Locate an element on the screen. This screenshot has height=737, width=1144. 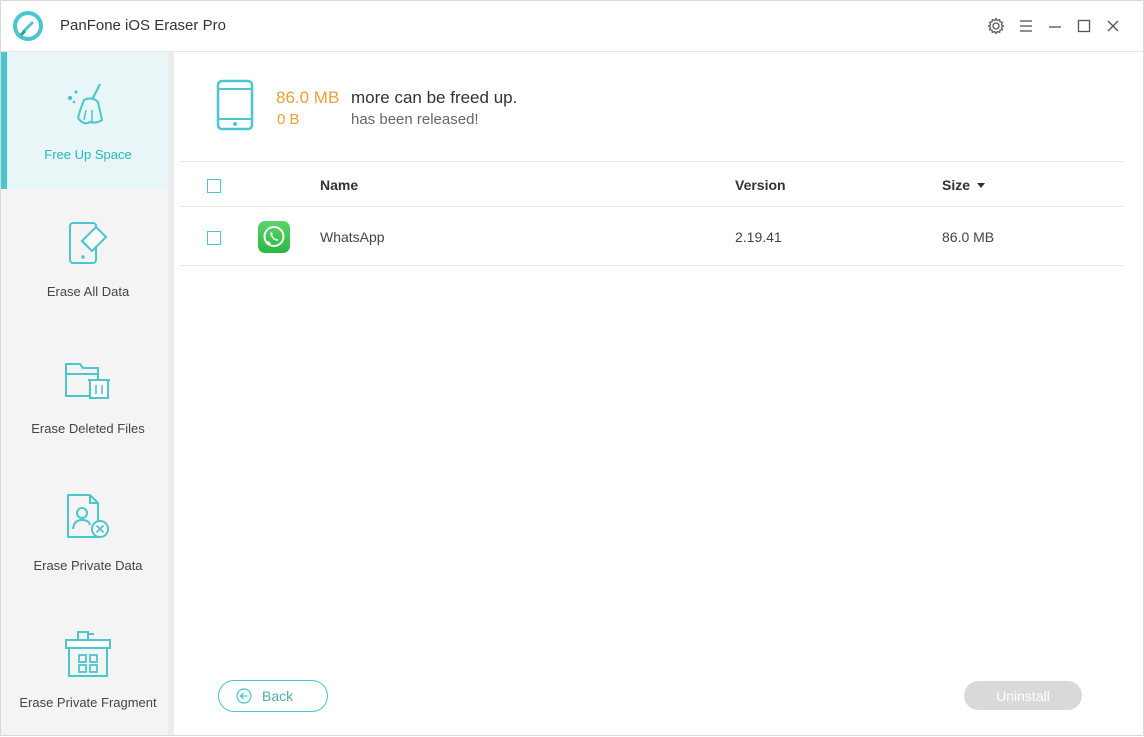
sort-desc-icon is located at coordinates (981, 185).